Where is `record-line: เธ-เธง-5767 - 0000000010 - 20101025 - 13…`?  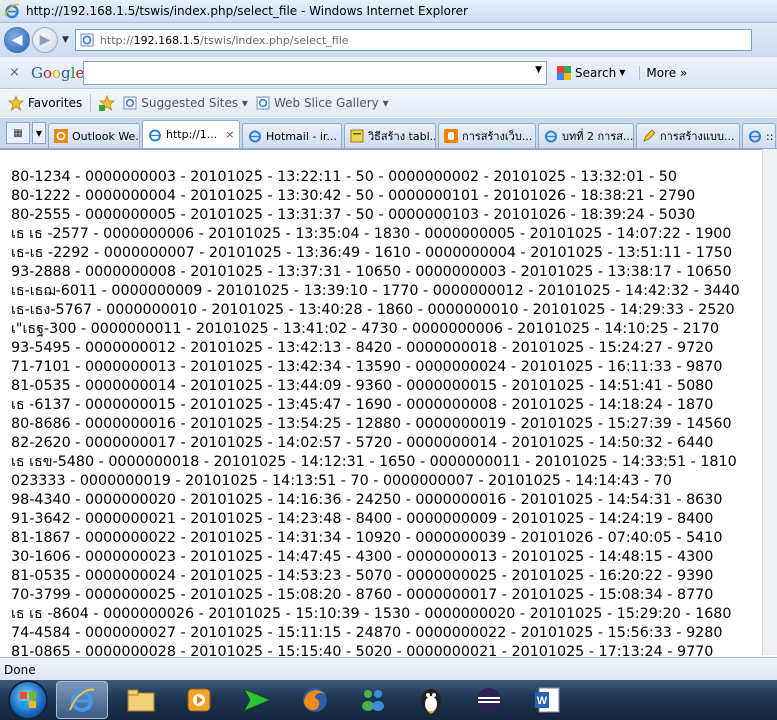 record-line: เธ-เธง-5767 - 0000000010 - 20101025 - 13… is located at coordinates (373, 310).